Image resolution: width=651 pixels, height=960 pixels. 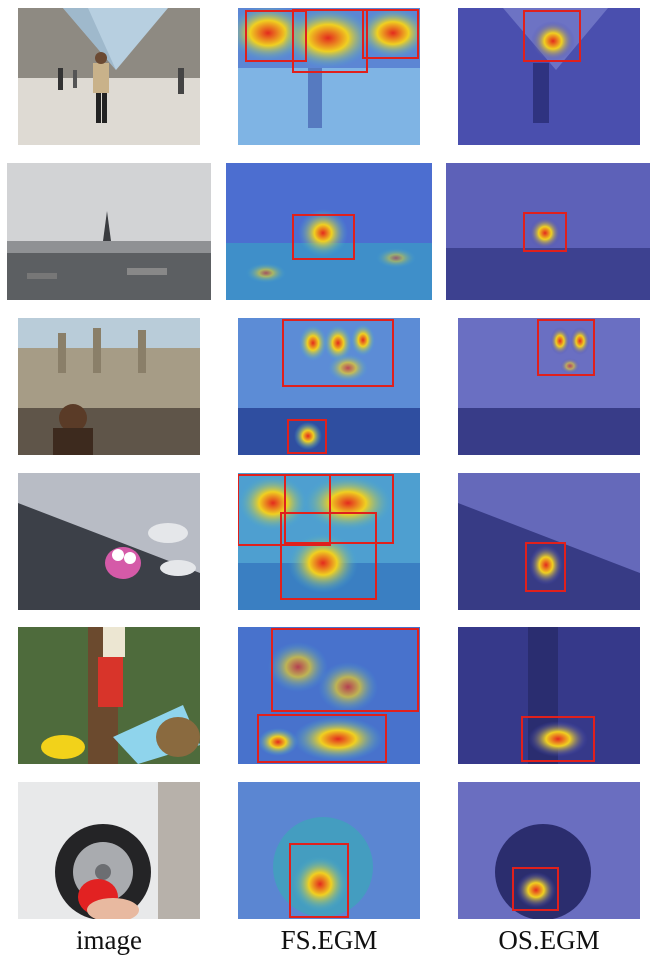 I want to click on row6-image, so click(x=109, y=850).